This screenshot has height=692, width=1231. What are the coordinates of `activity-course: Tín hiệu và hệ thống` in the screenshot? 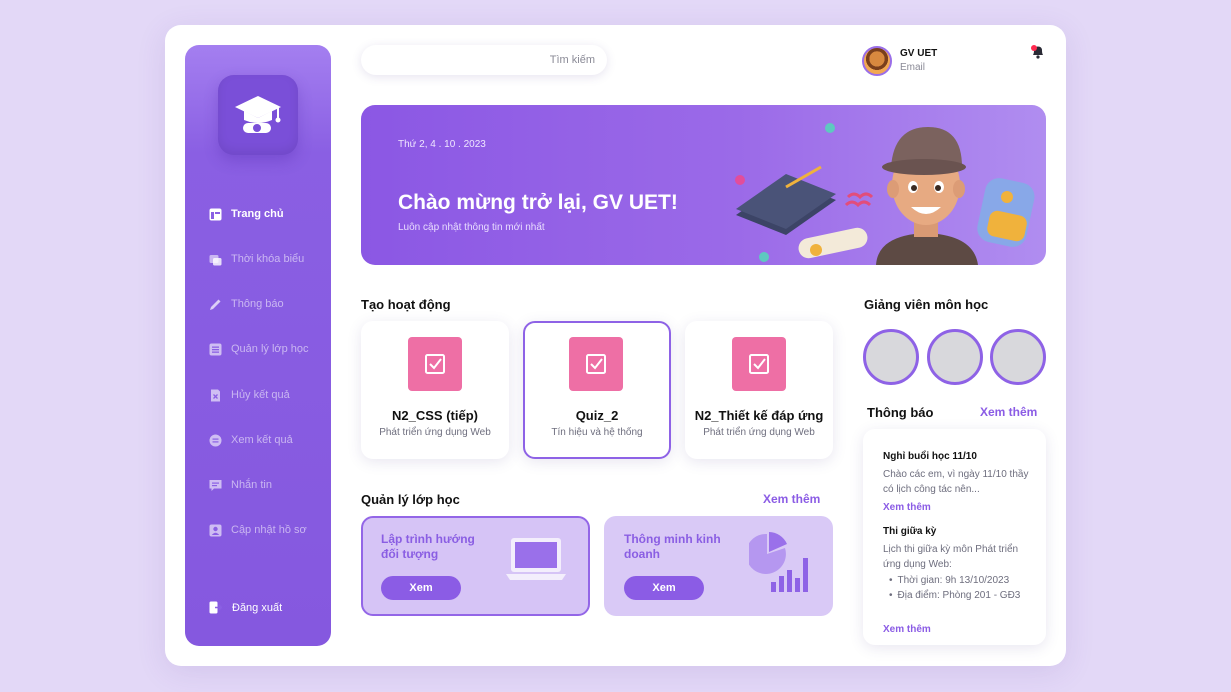 It's located at (597, 432).